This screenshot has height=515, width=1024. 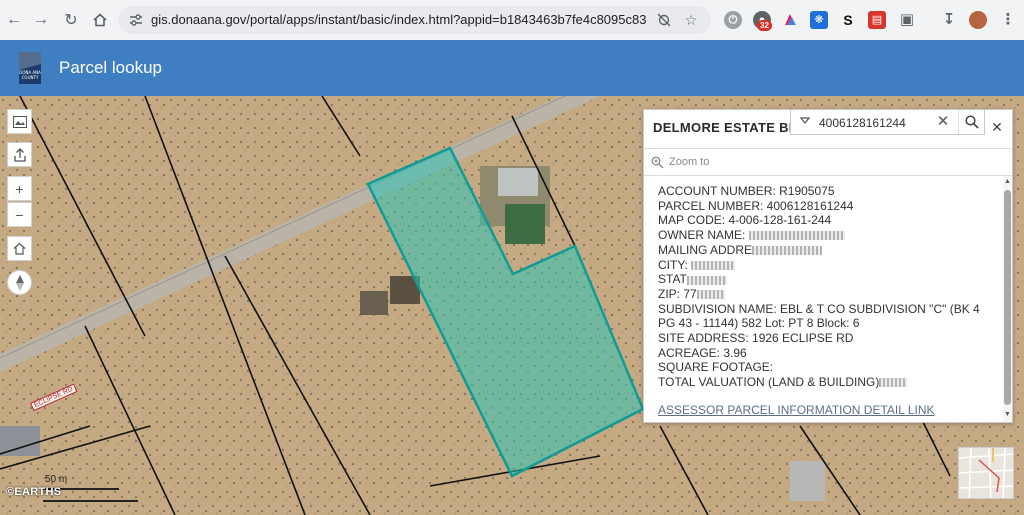 I want to click on scroll-down-icon: ▼, so click(x=1007, y=414).